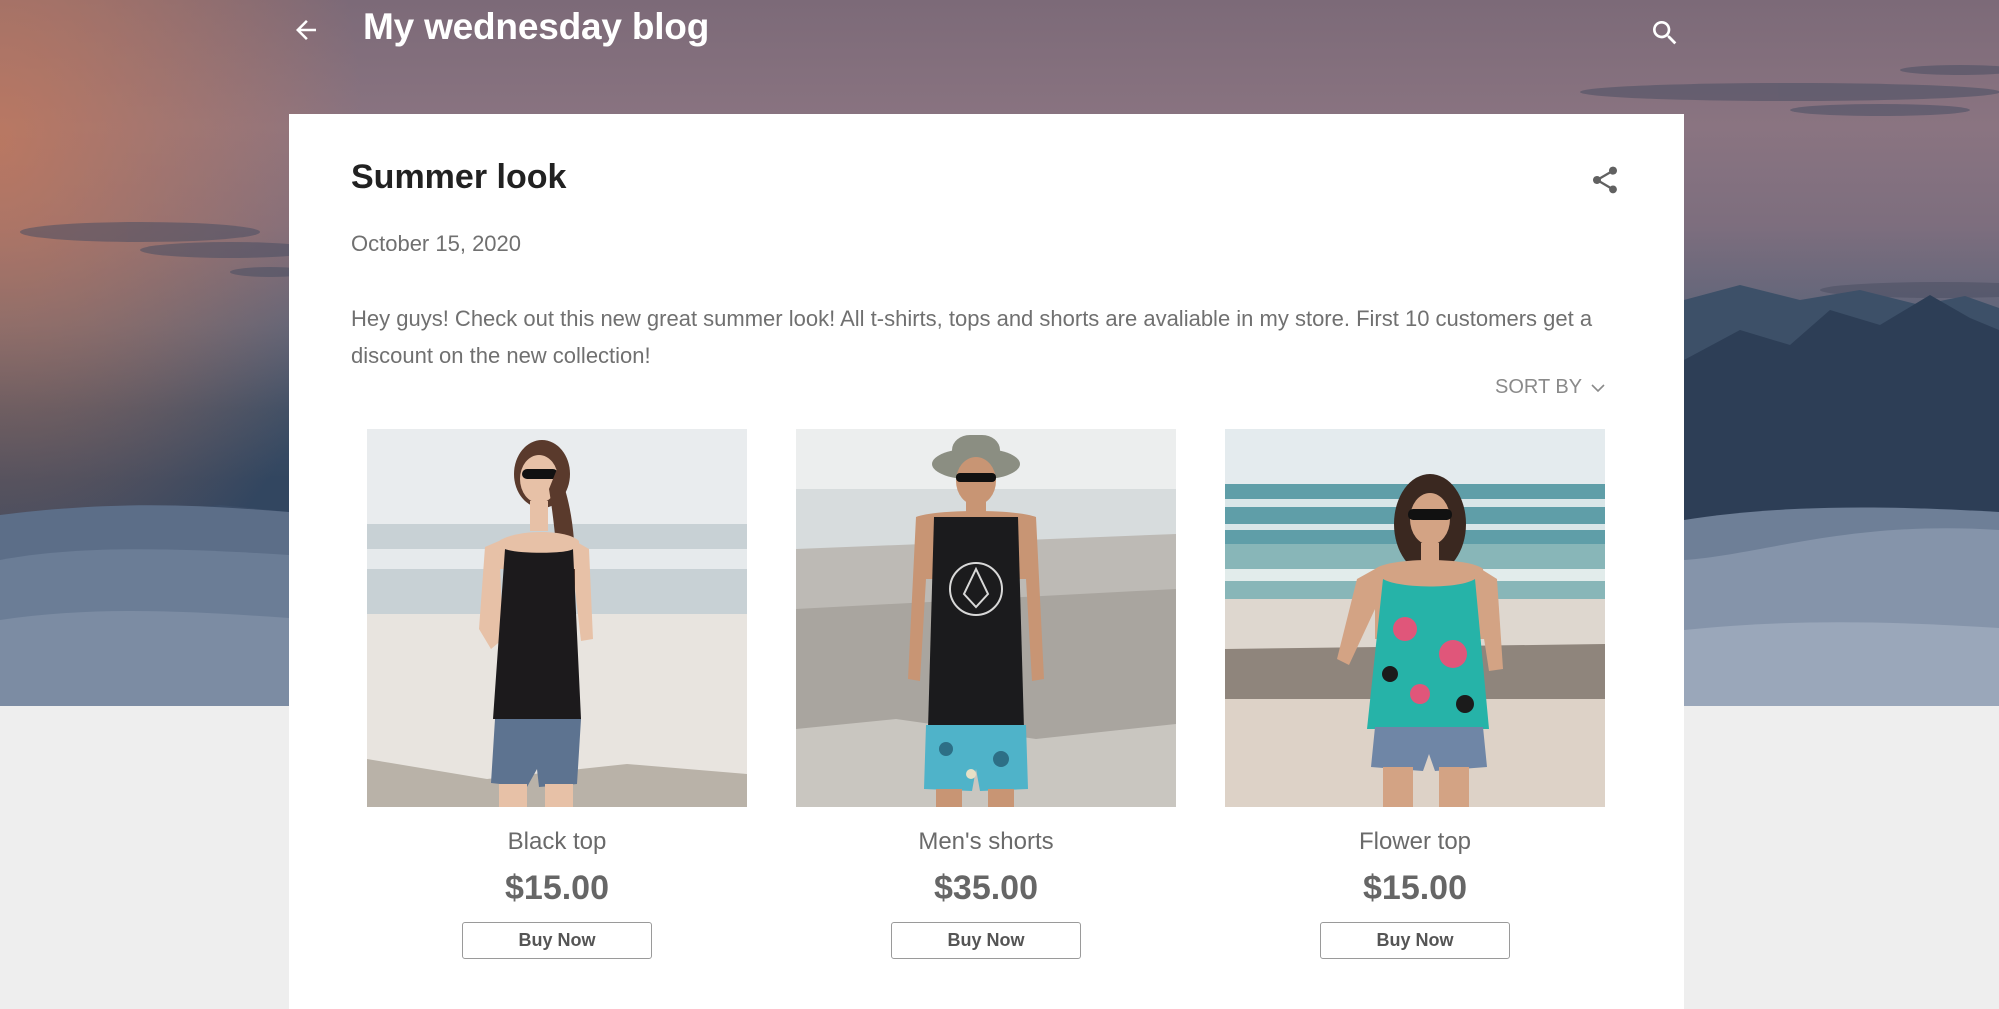 The width and height of the screenshot is (1999, 1009). I want to click on product-card: Black top $15.00 Buy Now, so click(557, 694).